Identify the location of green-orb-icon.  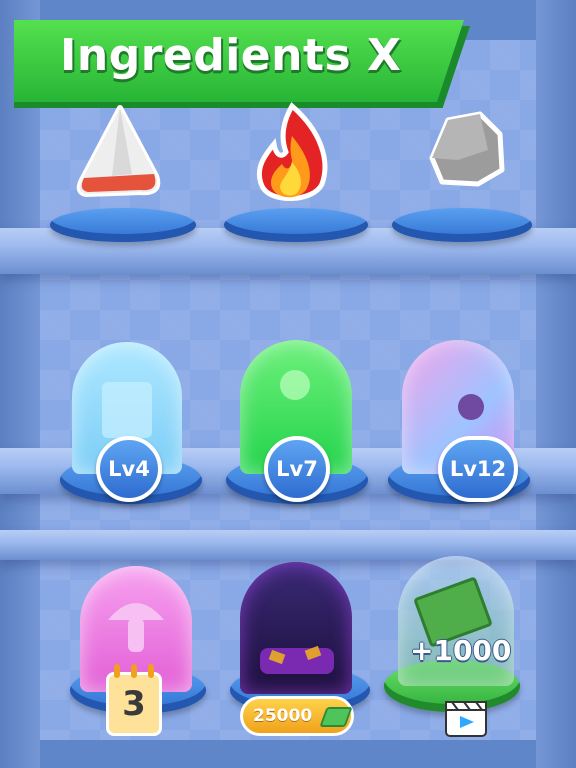
(295, 385).